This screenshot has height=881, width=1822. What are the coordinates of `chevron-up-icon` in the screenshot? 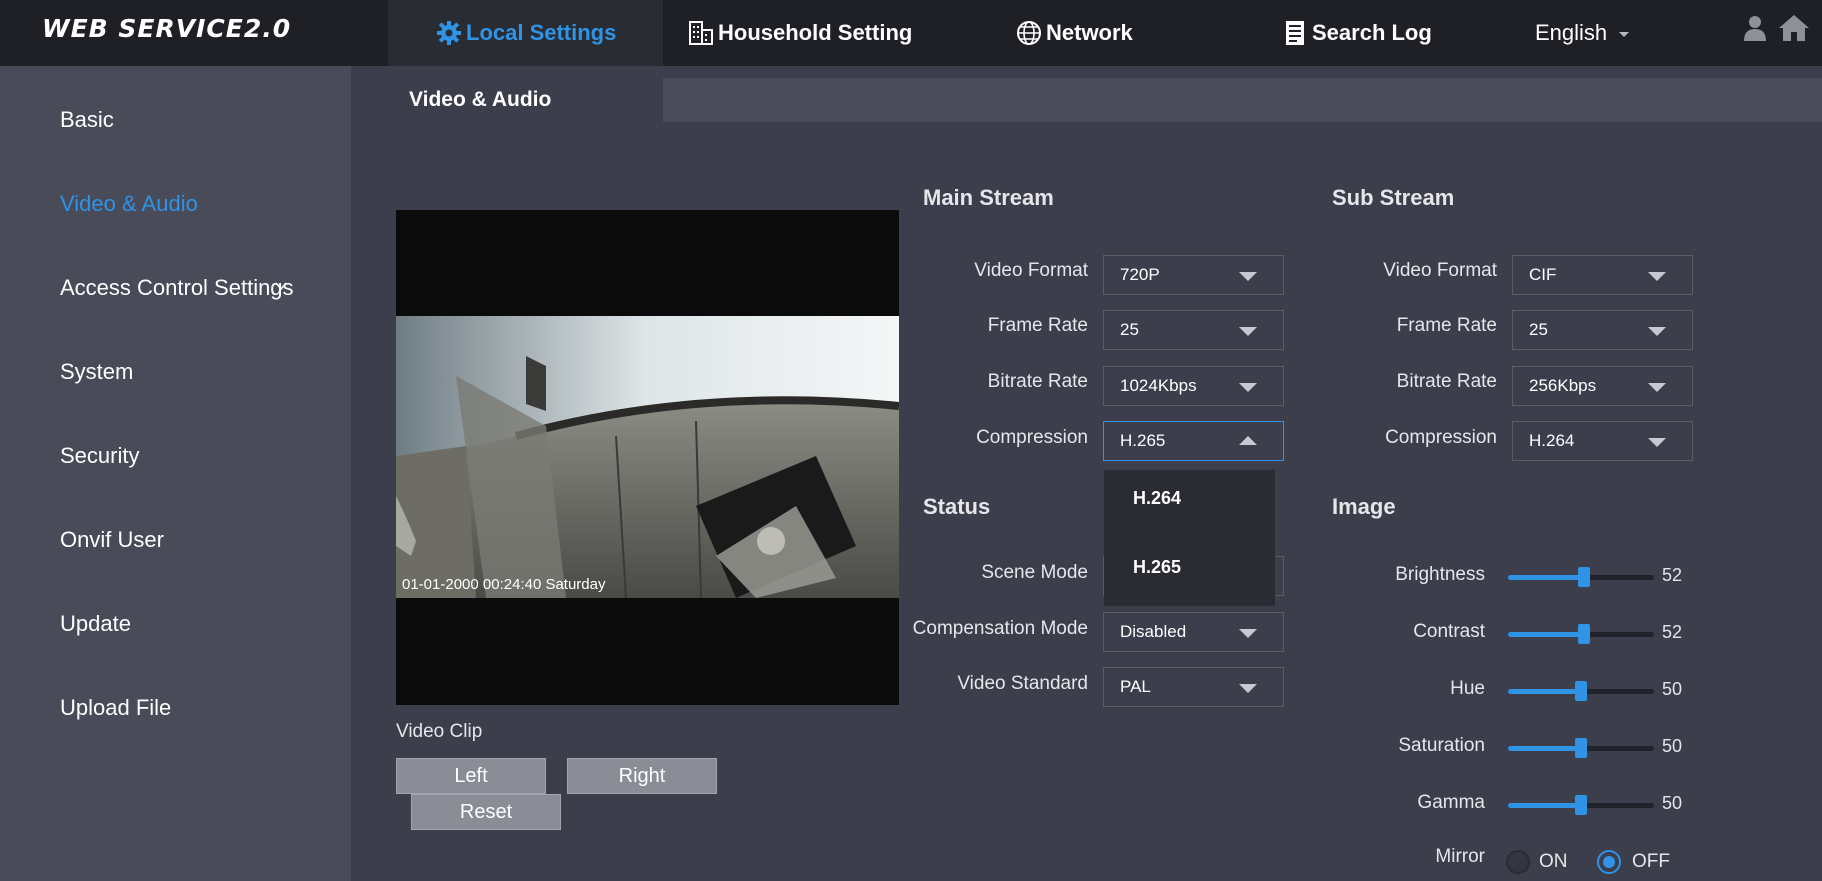 It's located at (1248, 440).